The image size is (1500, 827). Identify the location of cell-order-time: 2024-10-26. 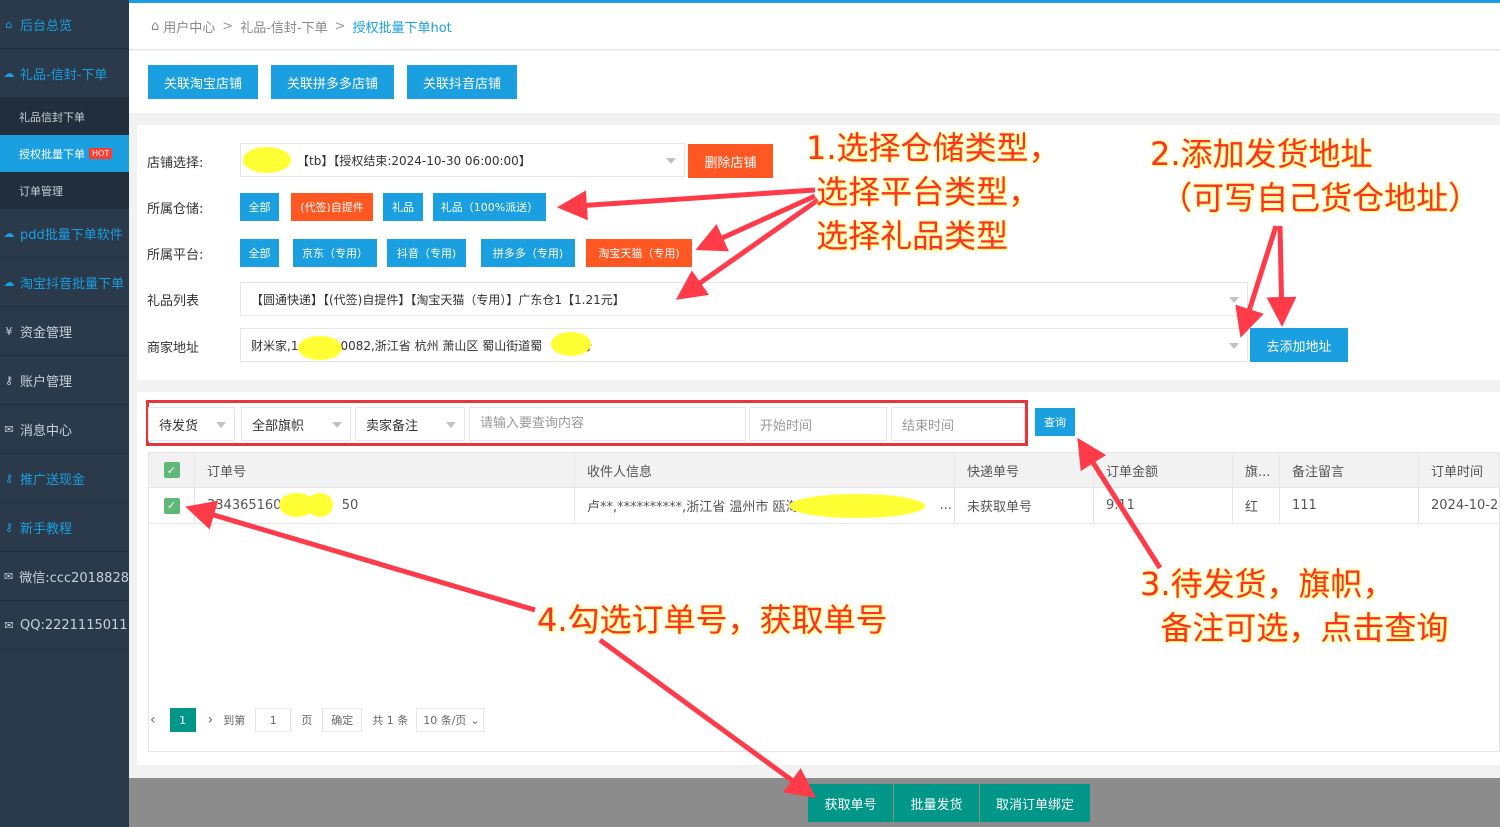
(1459, 505).